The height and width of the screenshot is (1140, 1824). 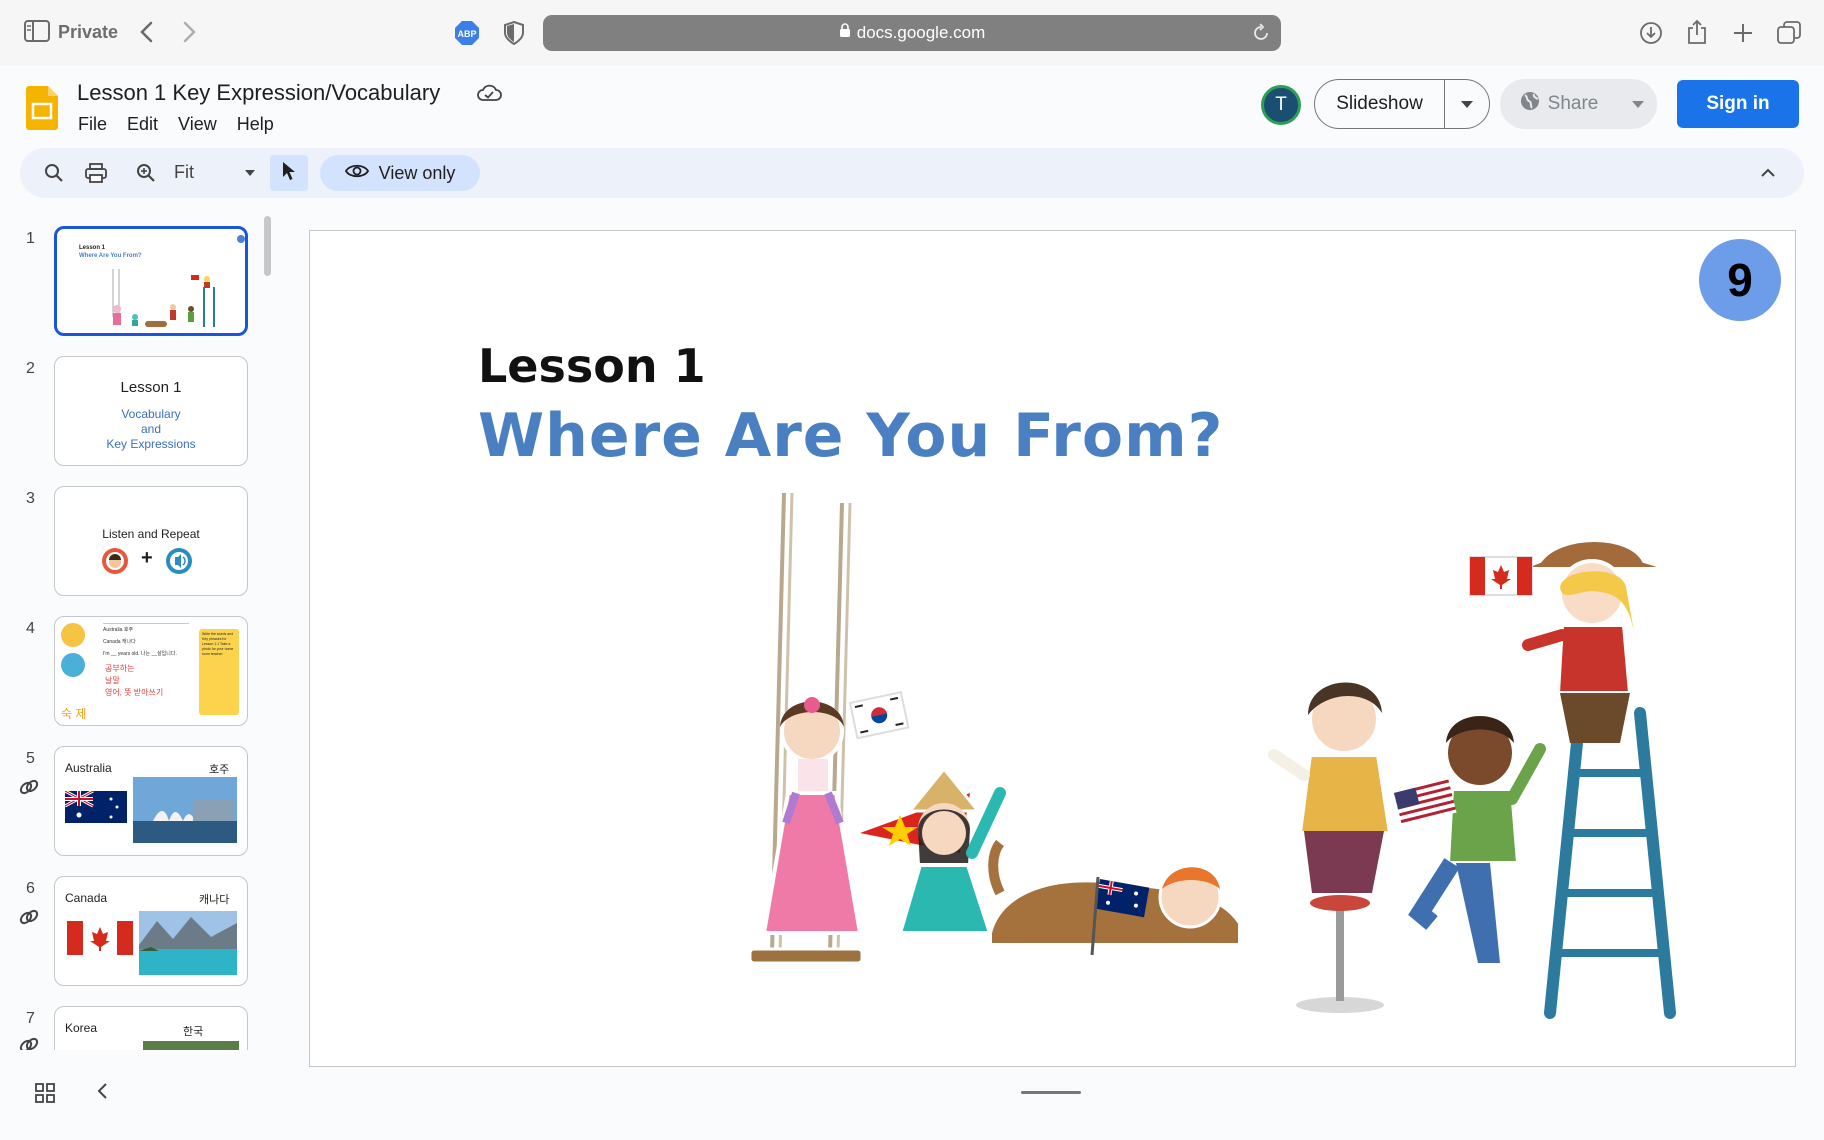 I want to click on thumb-line: and, so click(x=151, y=429).